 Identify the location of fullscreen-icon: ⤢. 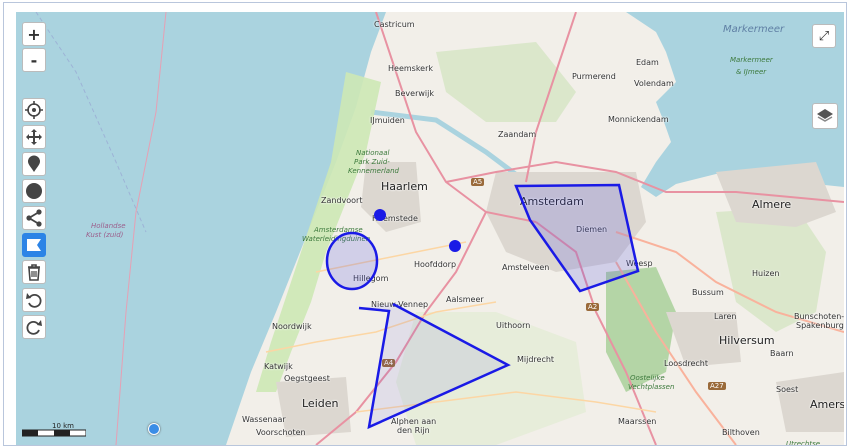
(824, 36).